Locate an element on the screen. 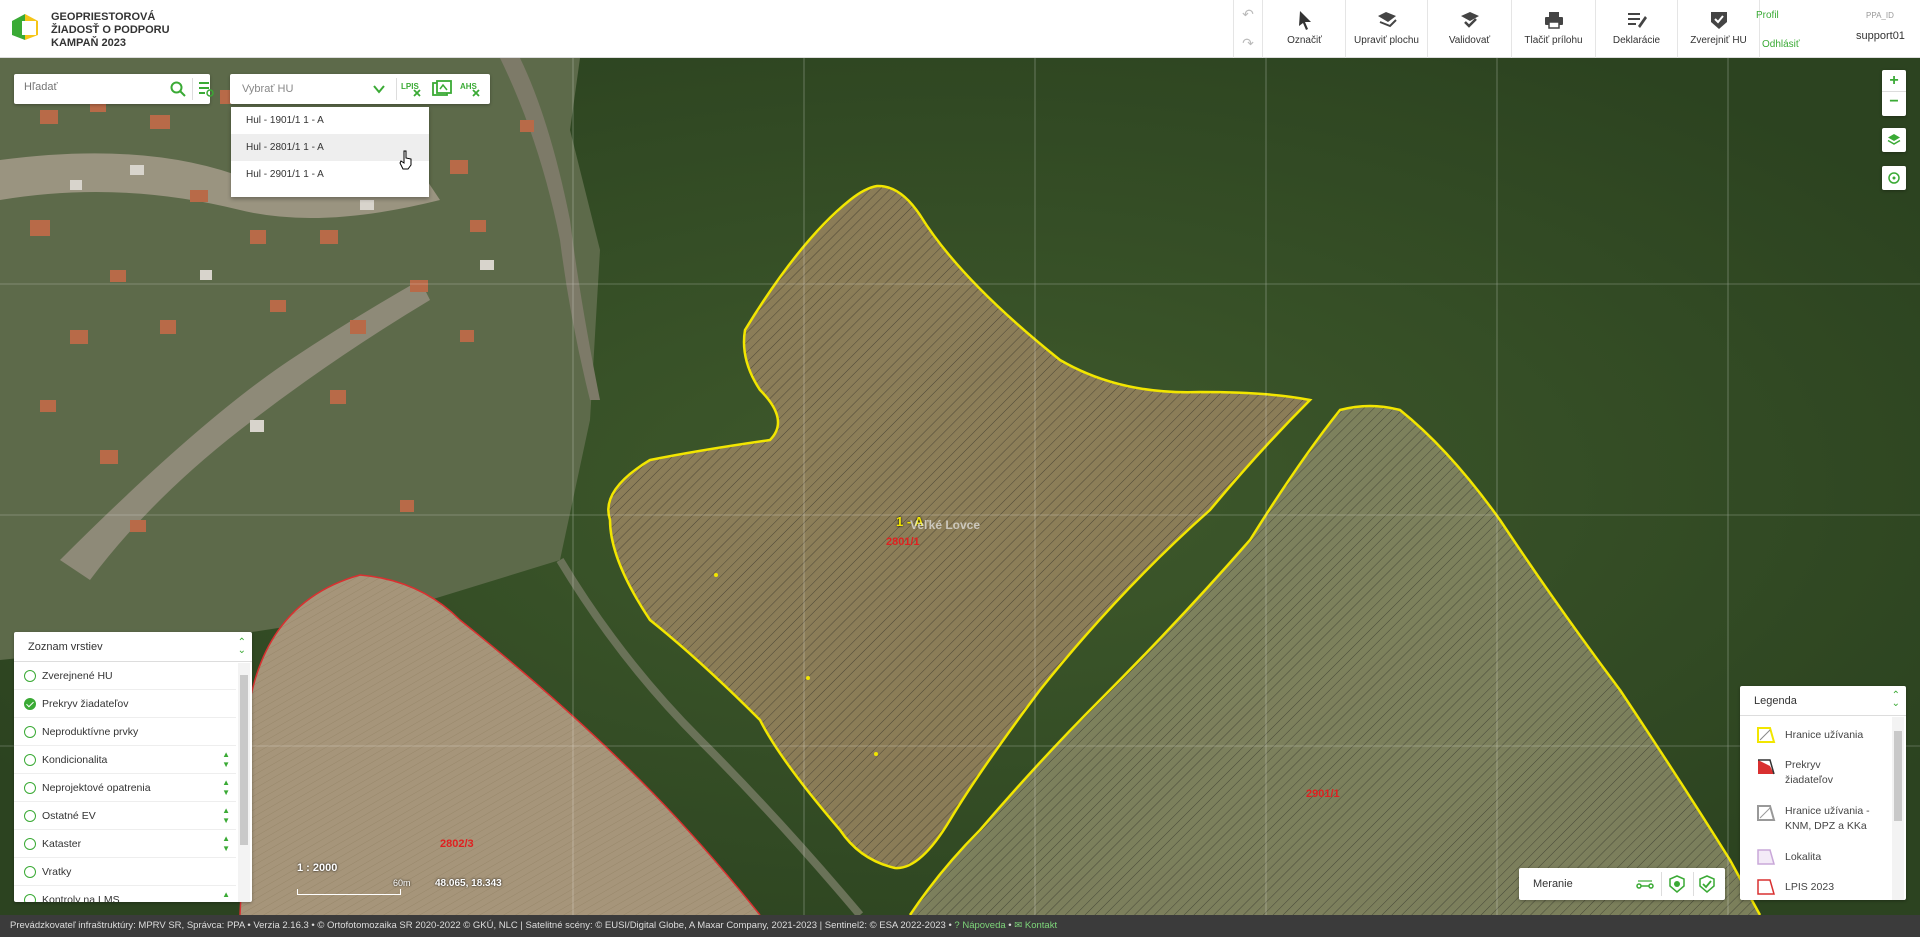  print-icon is located at coordinates (1553, 20).